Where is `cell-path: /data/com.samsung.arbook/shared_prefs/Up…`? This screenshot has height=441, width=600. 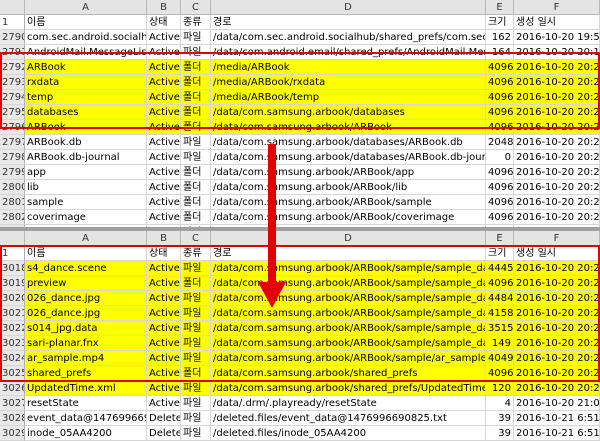 cell-path: /data/com.samsung.arbook/shared_prefs/Up… is located at coordinates (348, 388).